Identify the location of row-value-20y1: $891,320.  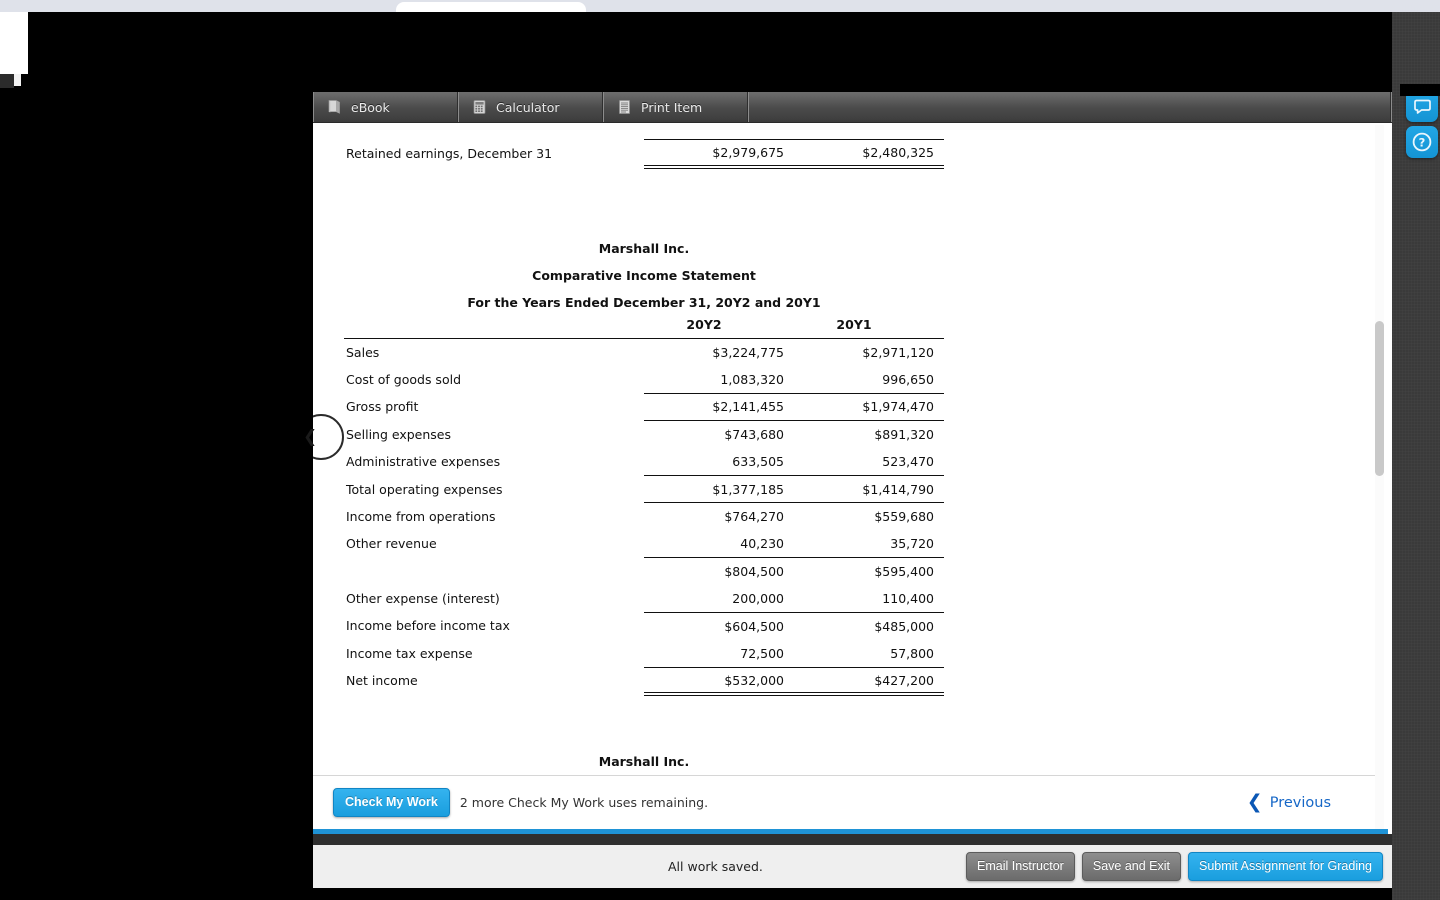
(904, 434).